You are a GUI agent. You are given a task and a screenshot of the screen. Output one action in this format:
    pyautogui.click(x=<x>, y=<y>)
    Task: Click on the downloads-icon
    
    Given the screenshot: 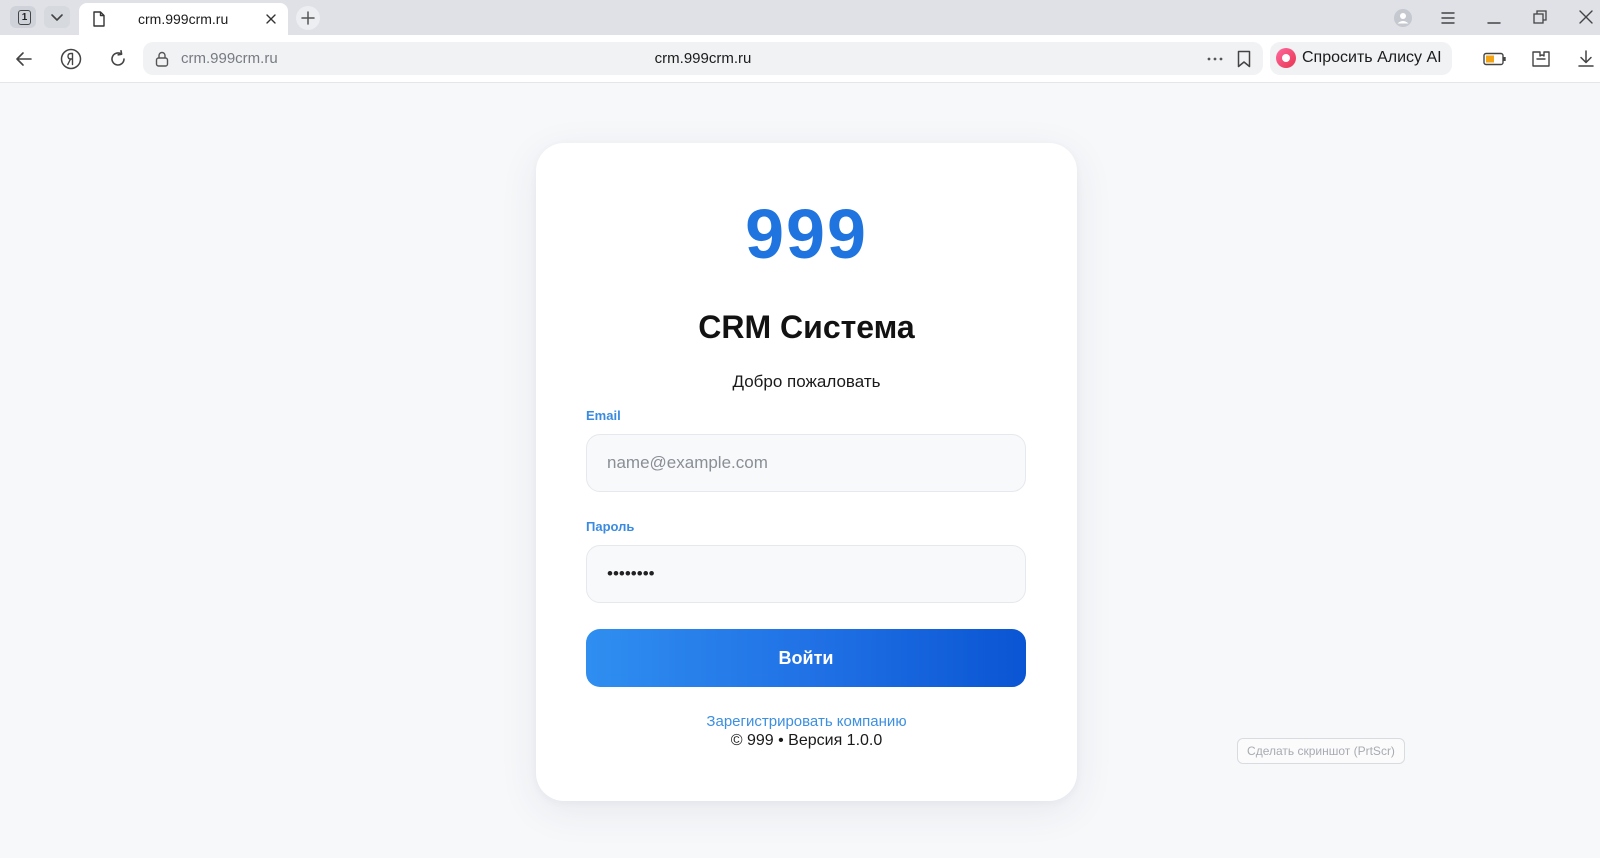 What is the action you would take?
    pyautogui.click(x=1586, y=59)
    